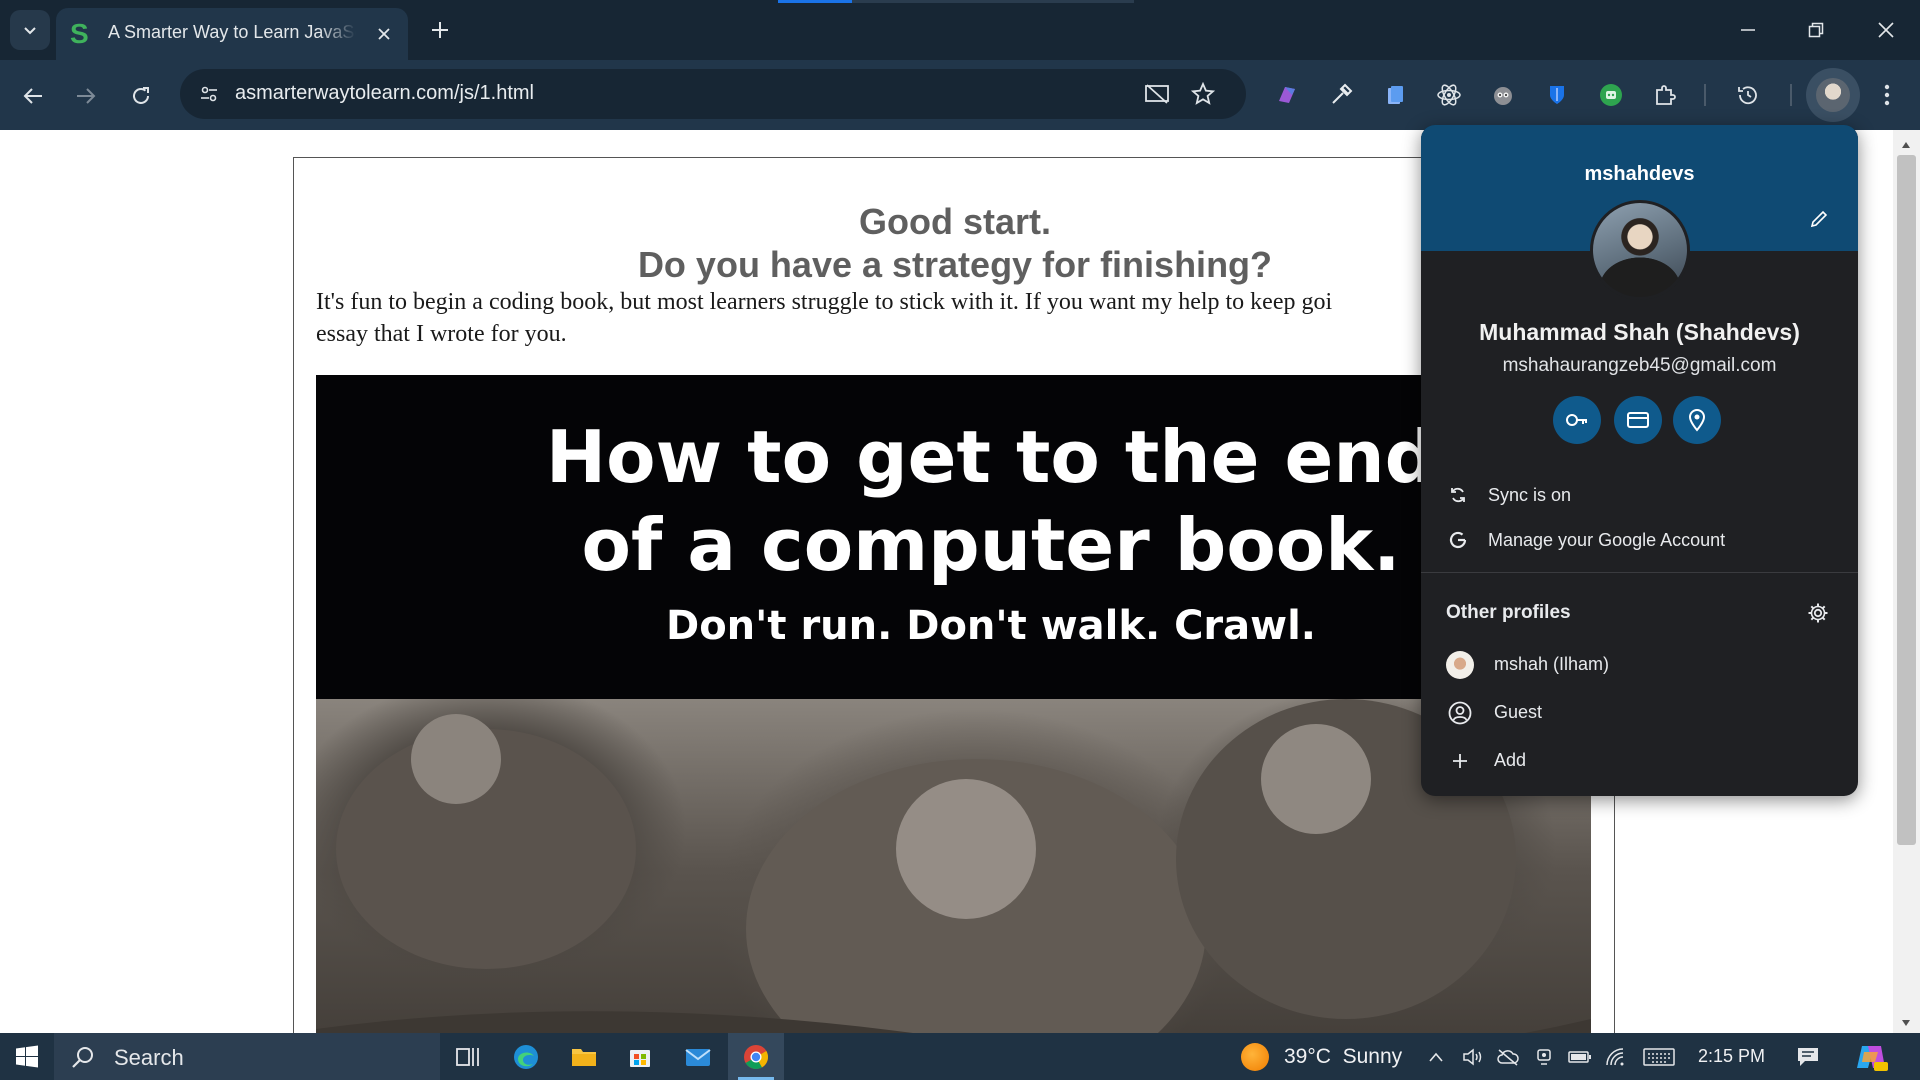 The height and width of the screenshot is (1080, 1920). What do you see at coordinates (713, 94) in the screenshot?
I see `address-bar: asmarterwaytolearn.com/js/1.html` at bounding box center [713, 94].